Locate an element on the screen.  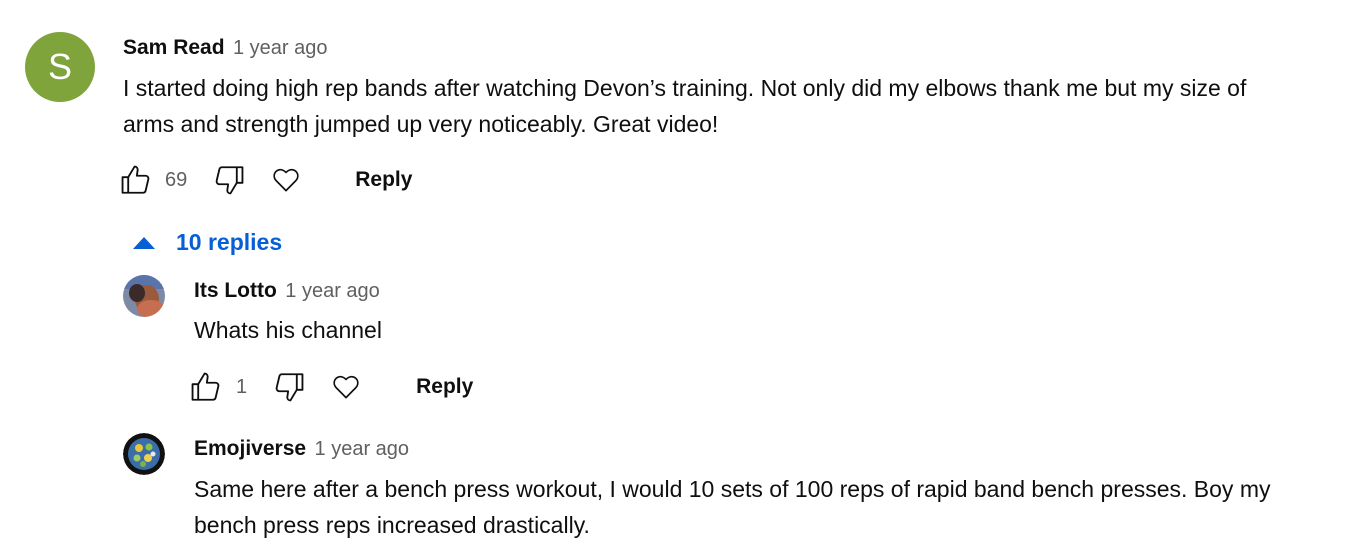
reply-text: Whats his channel is located at coordinates (288, 330).